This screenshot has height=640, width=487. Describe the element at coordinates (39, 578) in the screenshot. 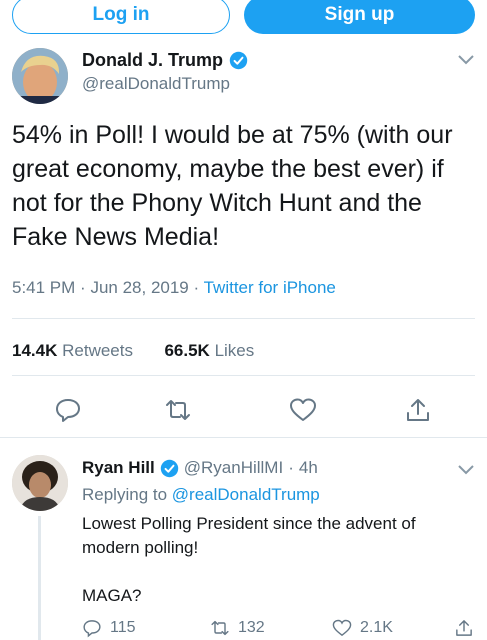

I see `thread-line` at that location.